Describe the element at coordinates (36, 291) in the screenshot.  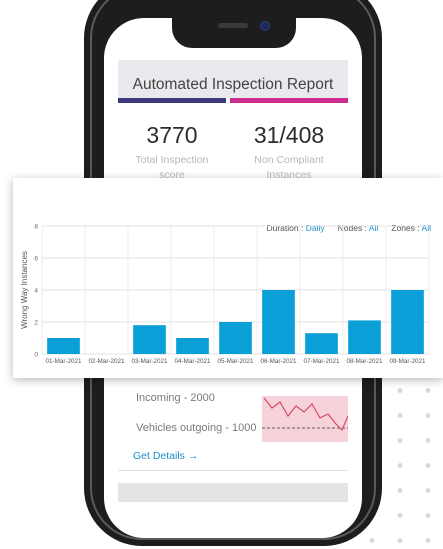
I see `y-tick-label: 4` at that location.